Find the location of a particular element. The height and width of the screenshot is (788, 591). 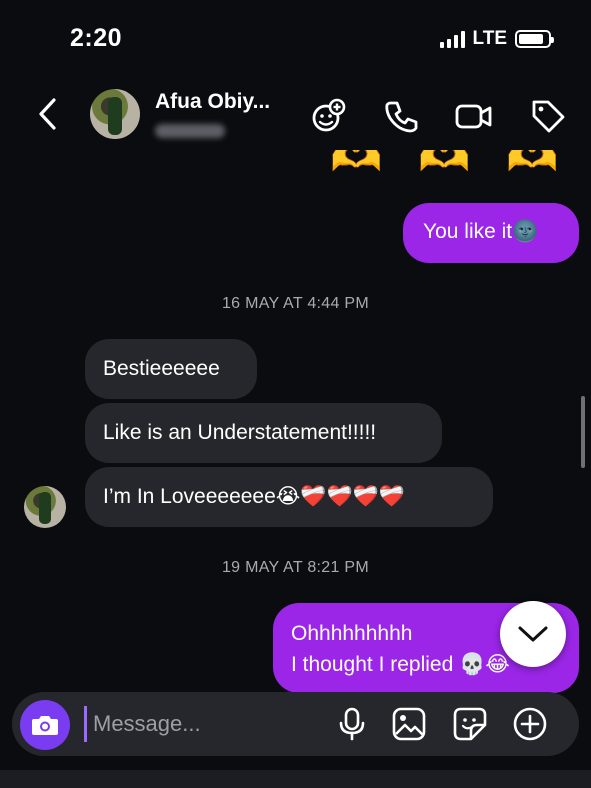

microphone-icon is located at coordinates (352, 724).